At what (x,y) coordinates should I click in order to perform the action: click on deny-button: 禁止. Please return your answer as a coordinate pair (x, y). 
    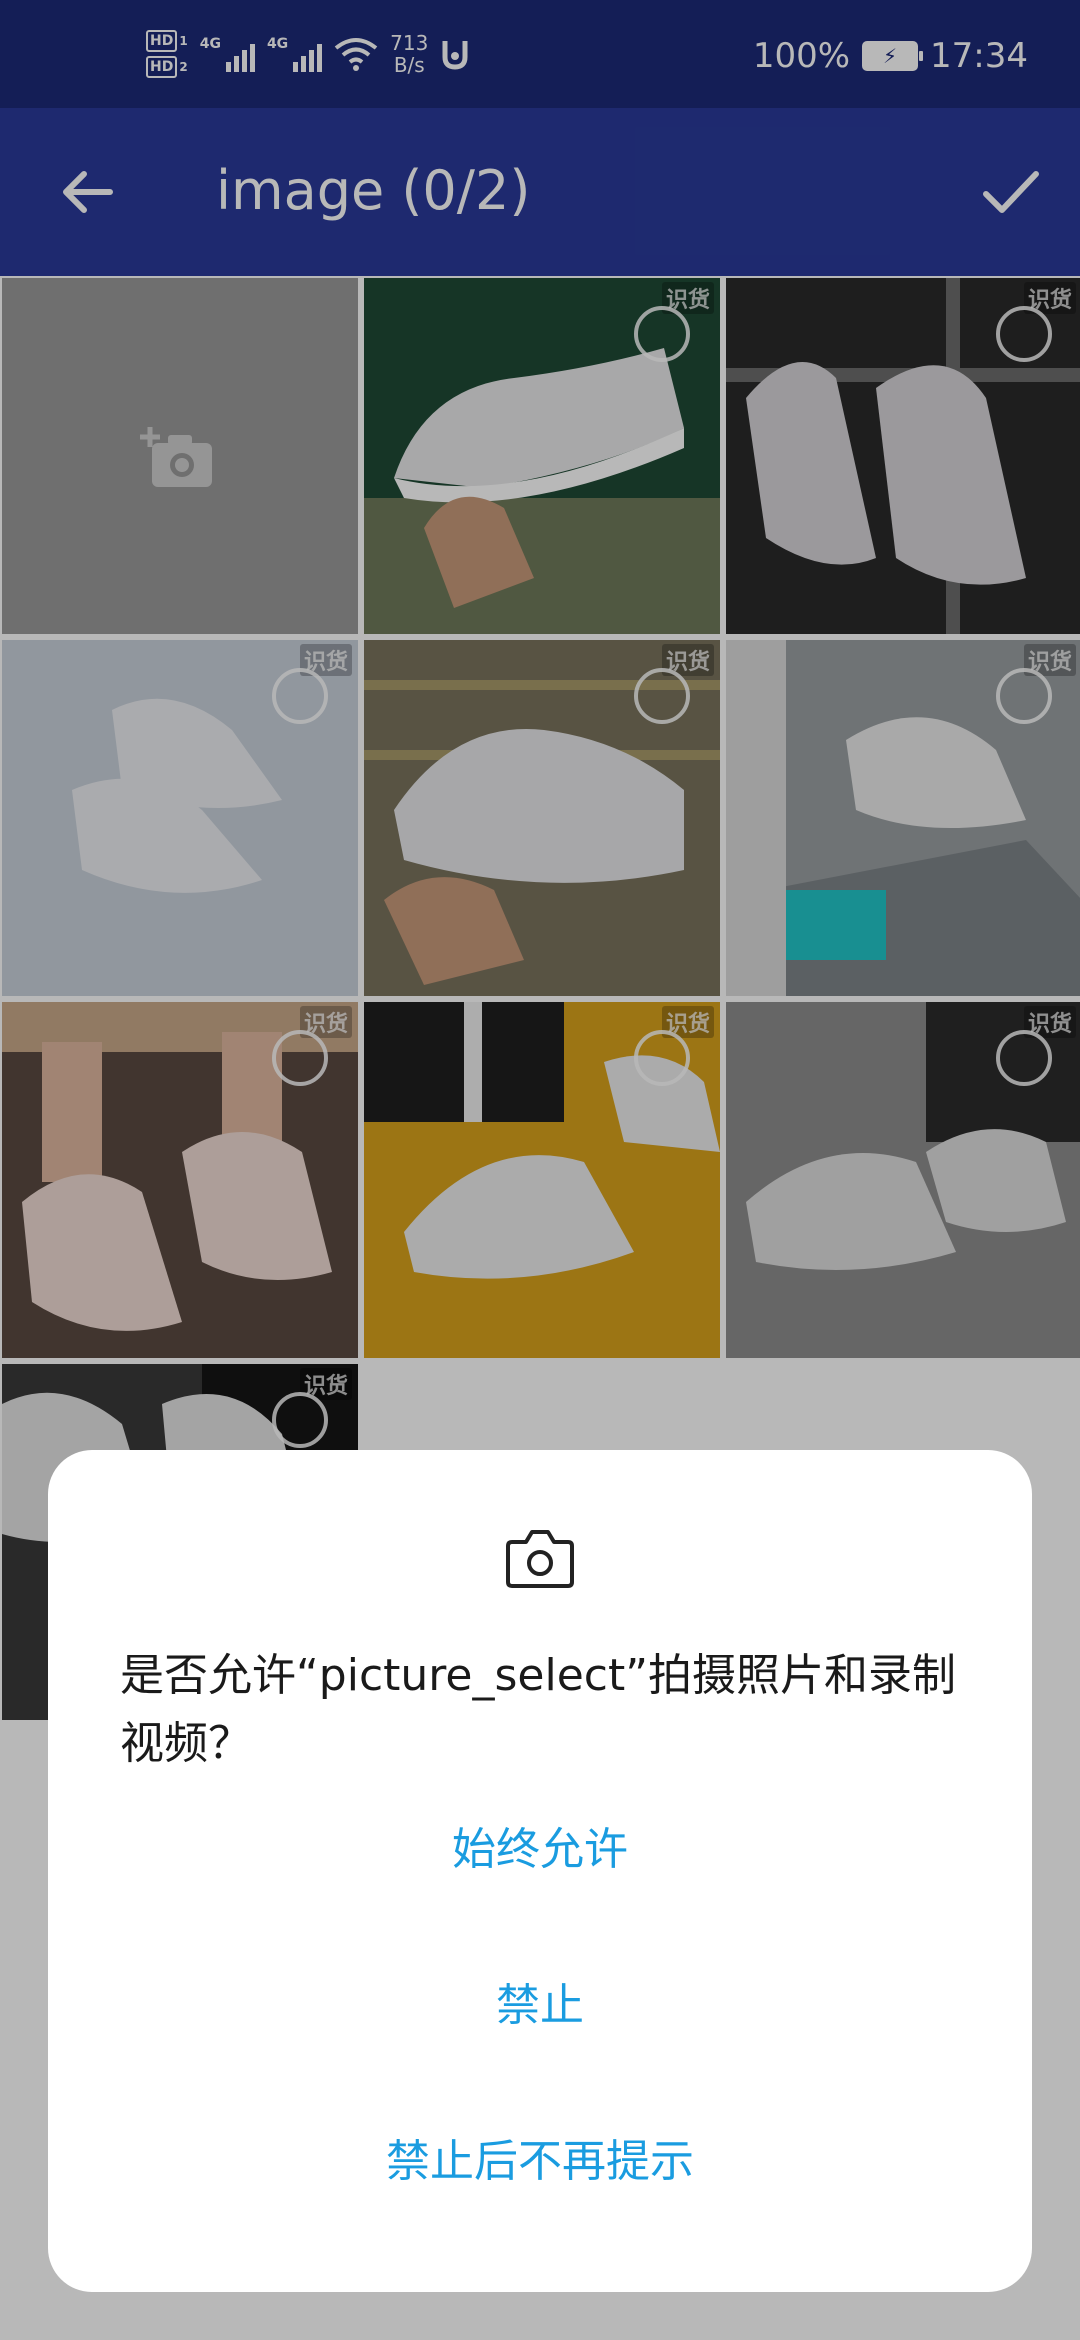
    Looking at the image, I should click on (540, 2001).